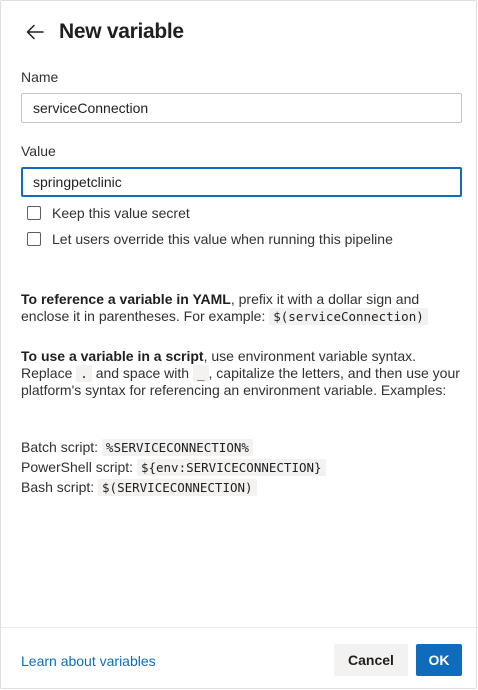 The image size is (478, 690). What do you see at coordinates (348, 316) in the screenshot?
I see `yaml-example-code: $(serviceConnection)` at bounding box center [348, 316].